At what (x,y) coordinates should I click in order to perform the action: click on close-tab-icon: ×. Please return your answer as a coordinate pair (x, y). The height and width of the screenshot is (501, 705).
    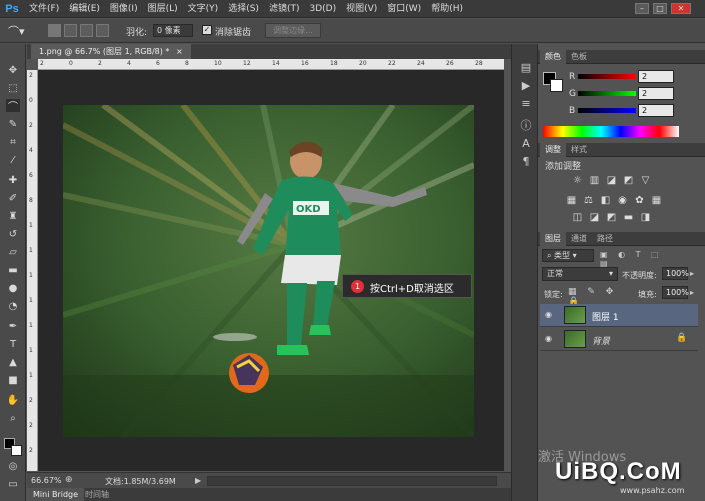
    Looking at the image, I should click on (179, 51).